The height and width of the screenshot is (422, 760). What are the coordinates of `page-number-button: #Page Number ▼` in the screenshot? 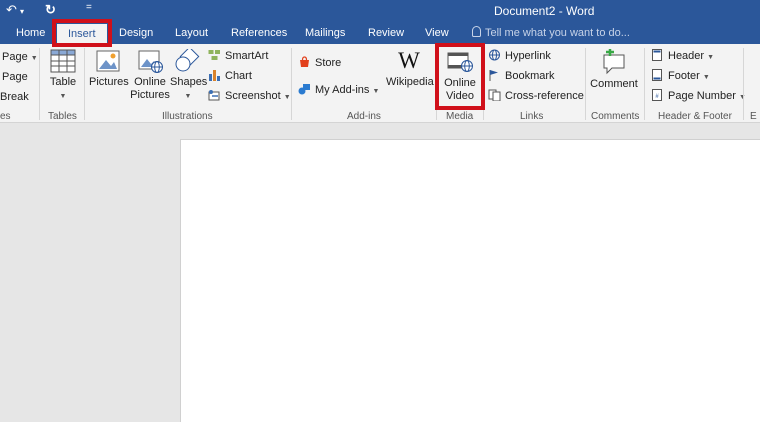 It's located at (698, 96).